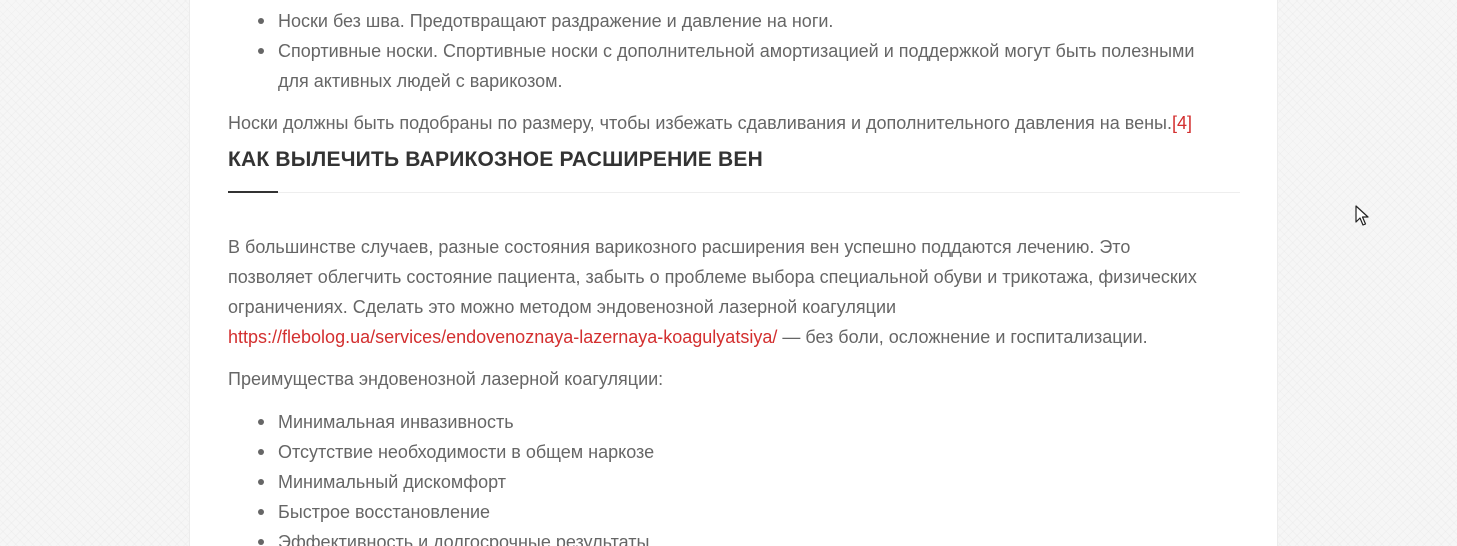 Image resolution: width=1457 pixels, height=546 pixels. What do you see at coordinates (962, 337) in the screenshot?
I see `paragraph-tail: — без боли, осложнение и госпитализации.` at bounding box center [962, 337].